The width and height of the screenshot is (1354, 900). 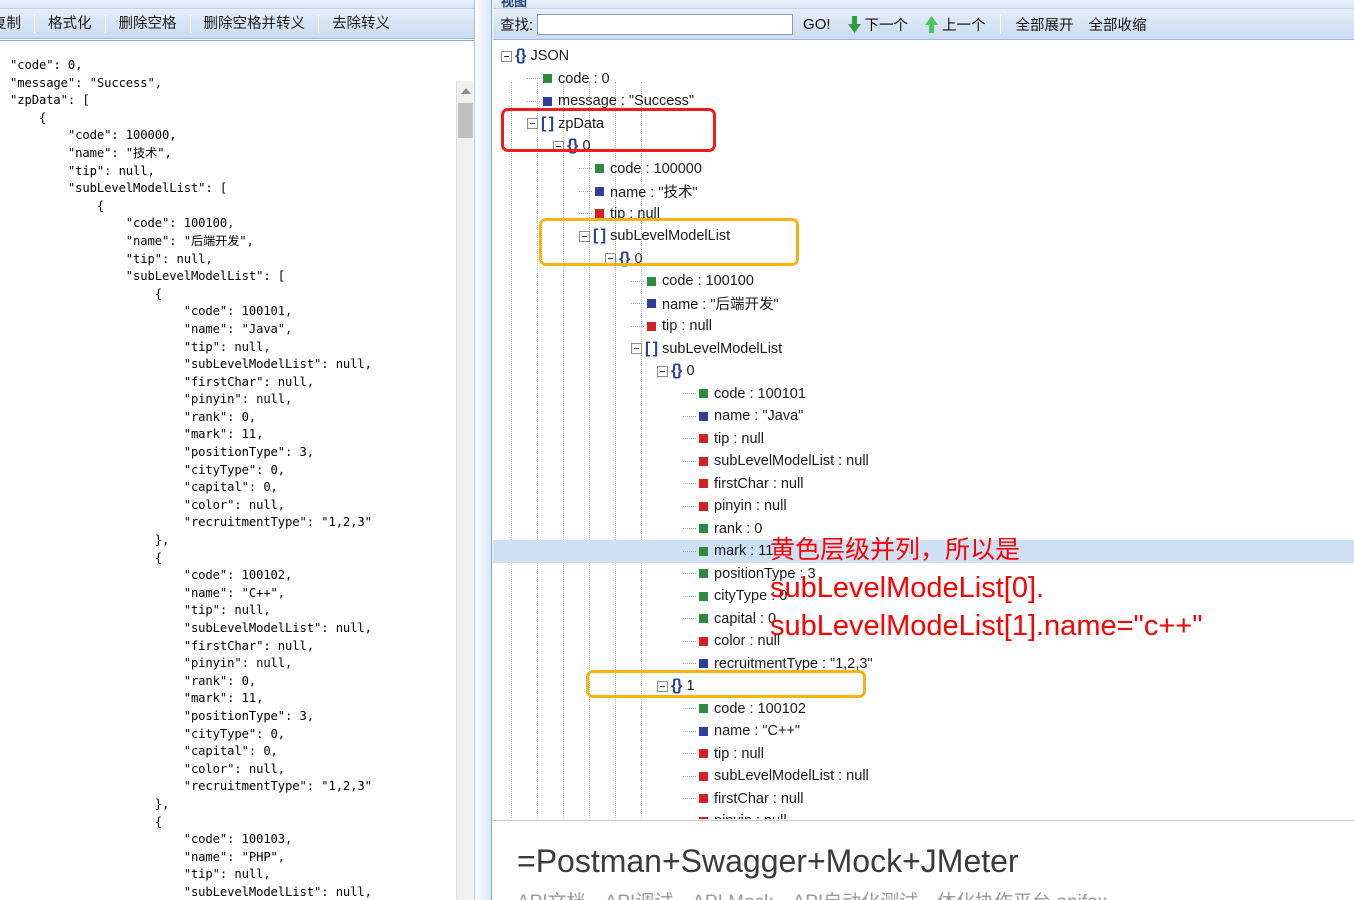 What do you see at coordinates (964, 25) in the screenshot?
I see `prev-match-label: 上一个` at bounding box center [964, 25].